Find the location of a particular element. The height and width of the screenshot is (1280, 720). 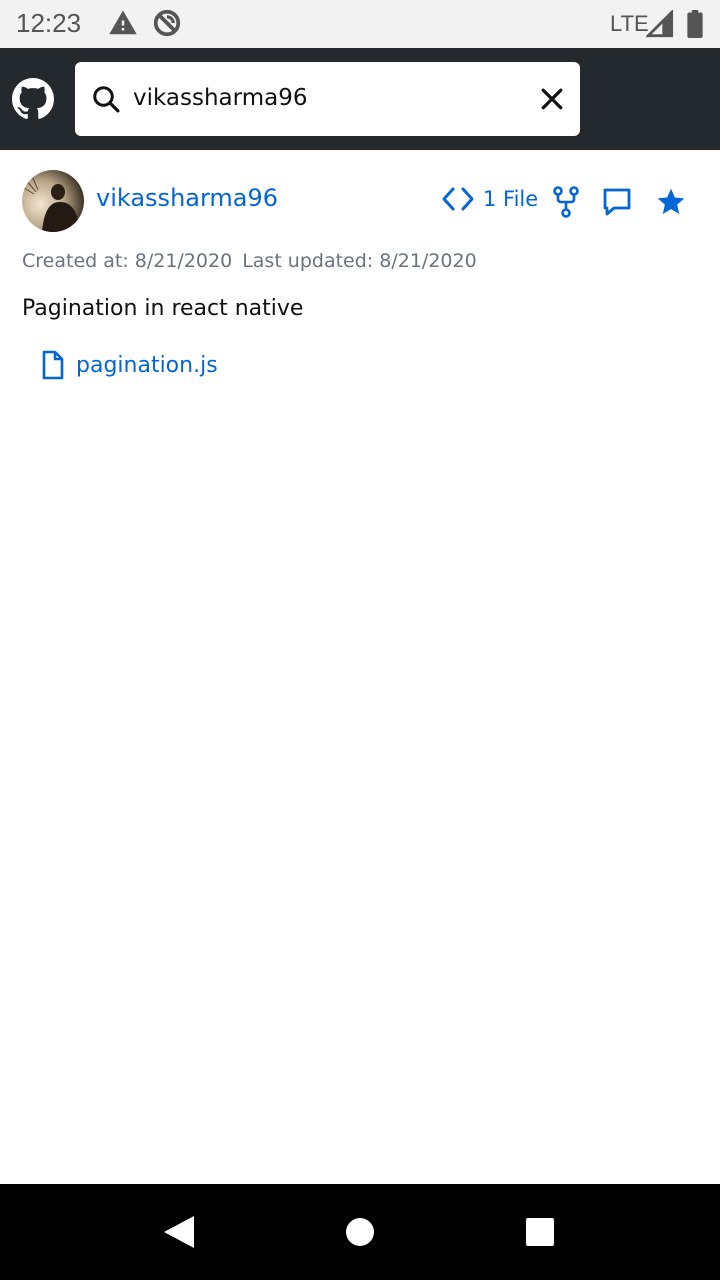

warning-icon is located at coordinates (123, 22).